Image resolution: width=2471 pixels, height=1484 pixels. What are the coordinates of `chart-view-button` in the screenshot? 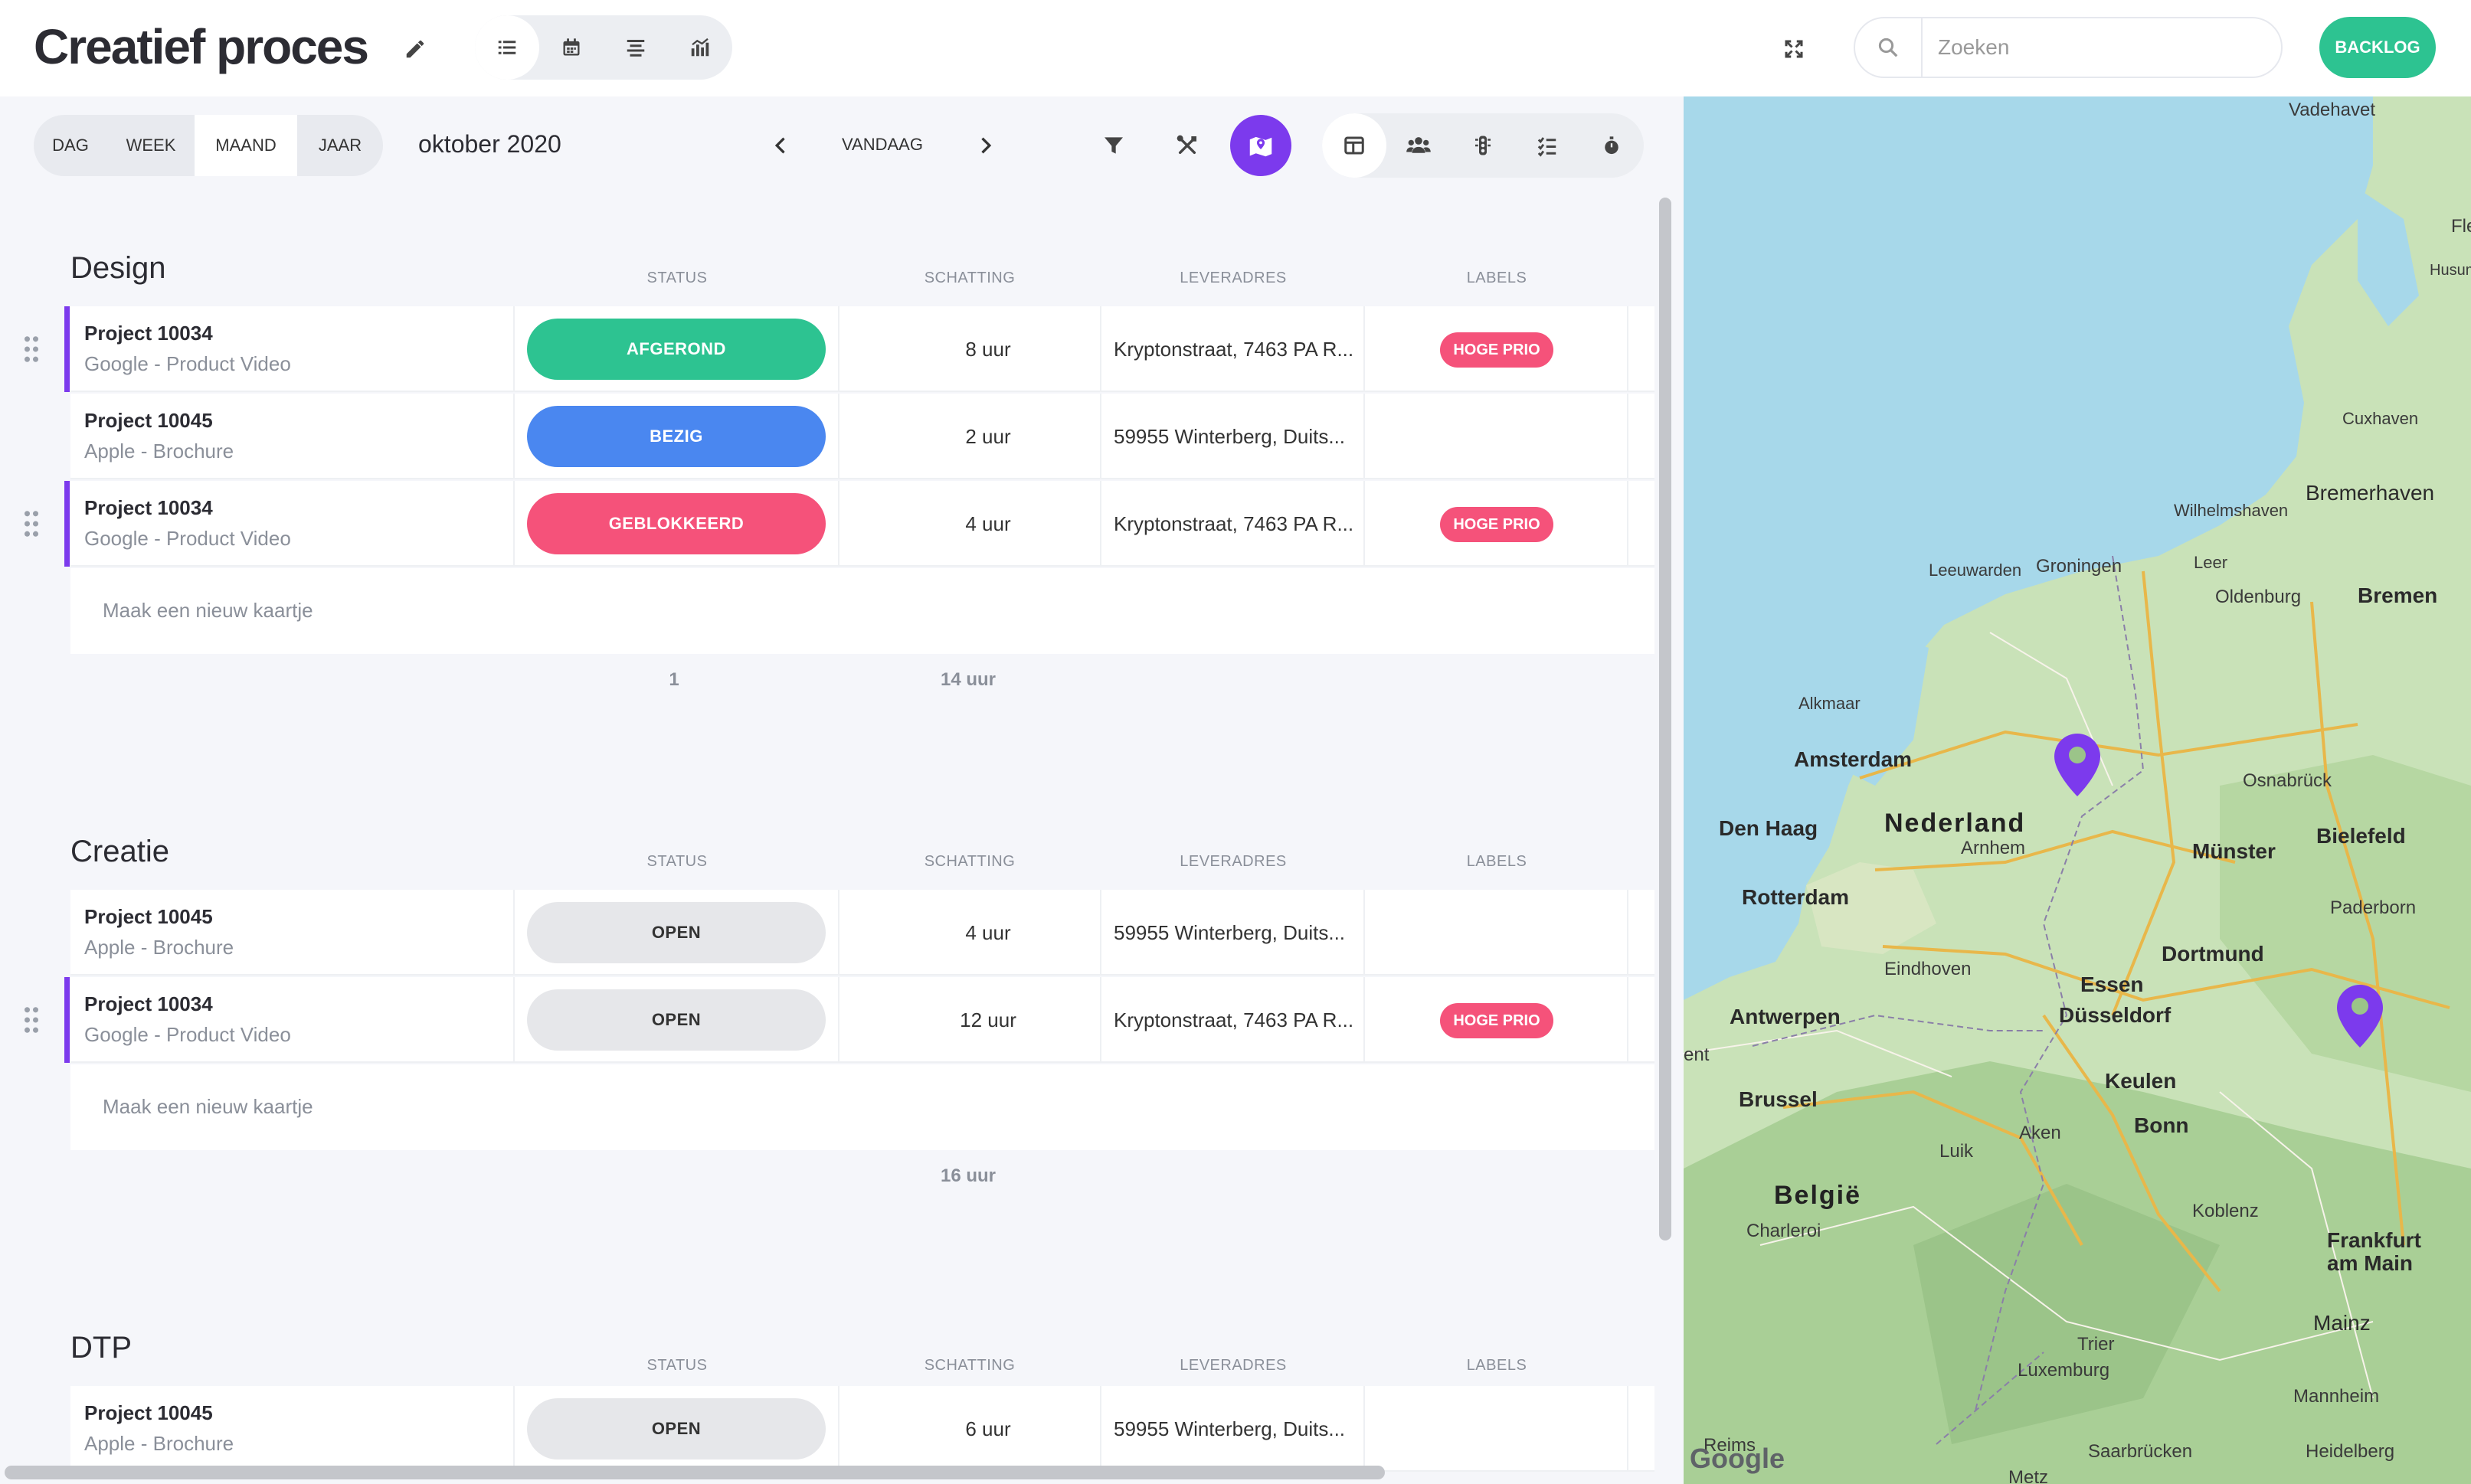 It's located at (700, 47).